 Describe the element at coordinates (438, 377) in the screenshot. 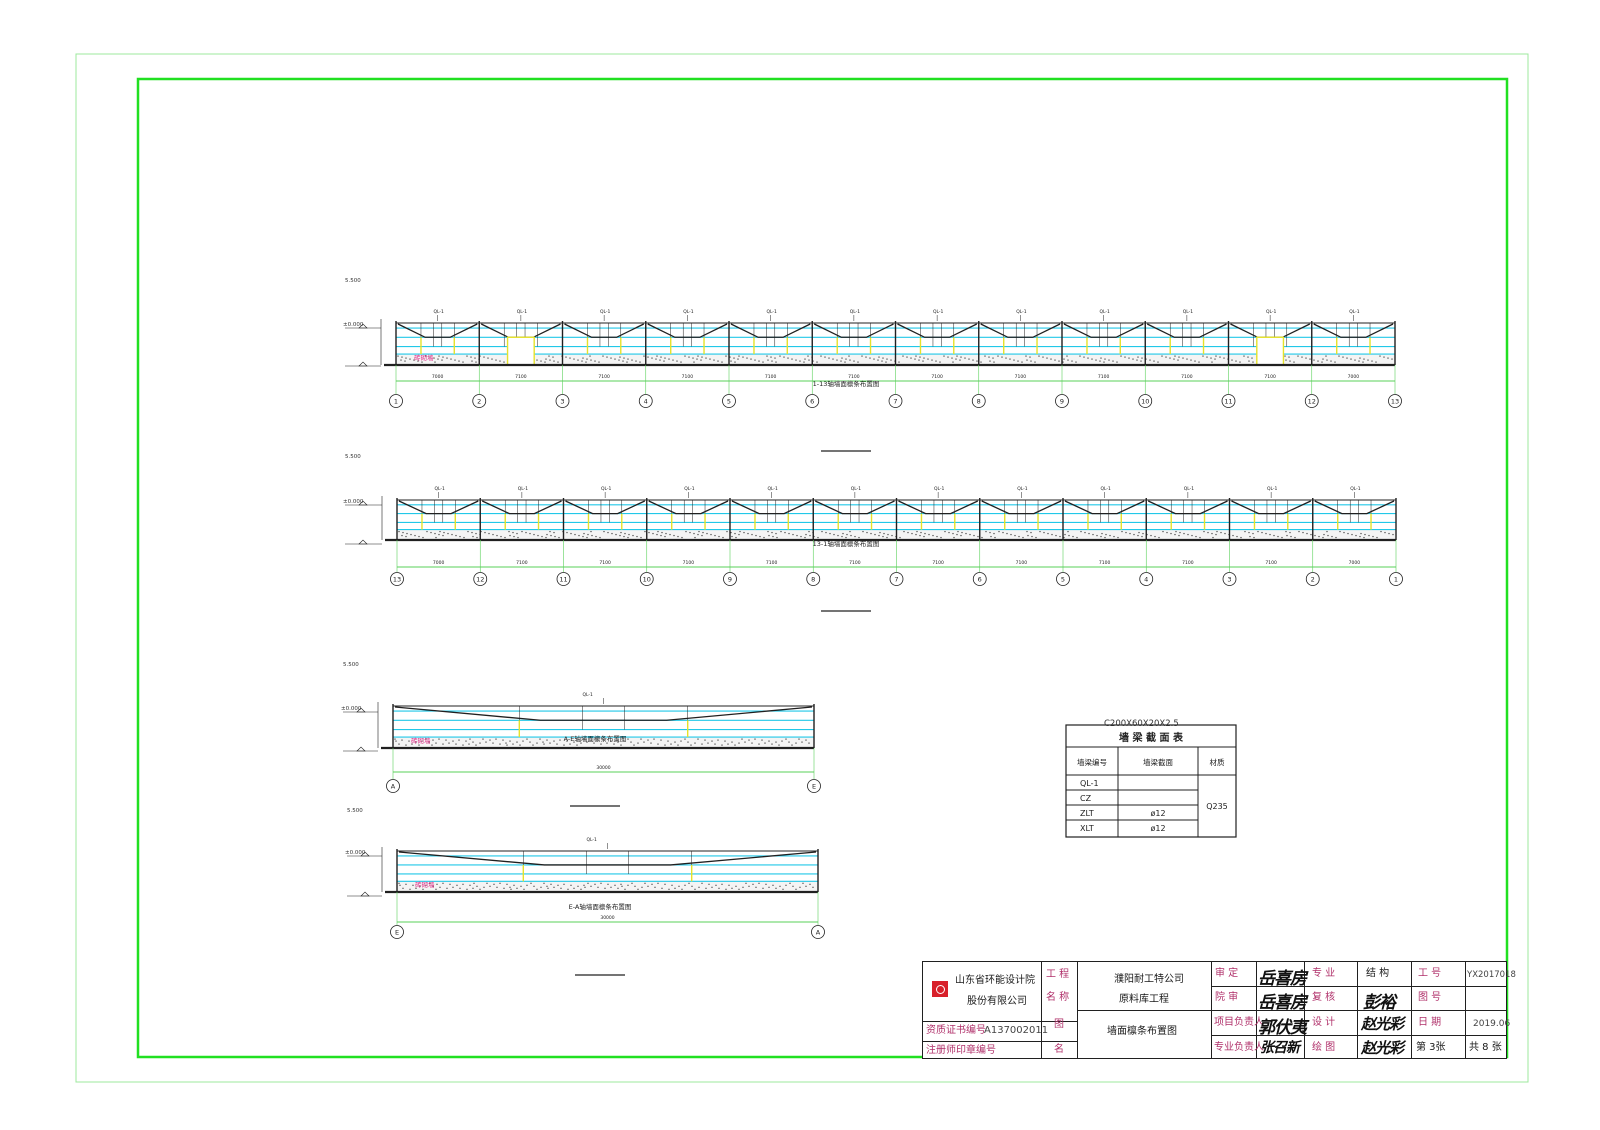

I see `span-dimension-label: 7000` at that location.